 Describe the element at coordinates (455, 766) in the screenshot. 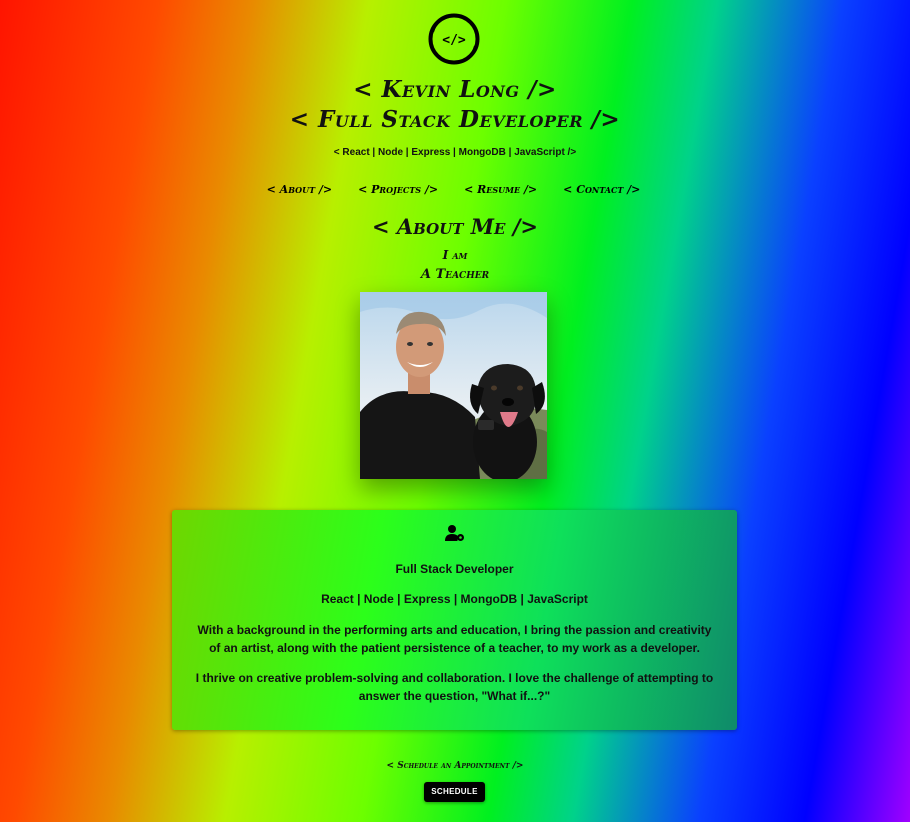

I see `schedule-label: < Schedule an Appointment />` at that location.